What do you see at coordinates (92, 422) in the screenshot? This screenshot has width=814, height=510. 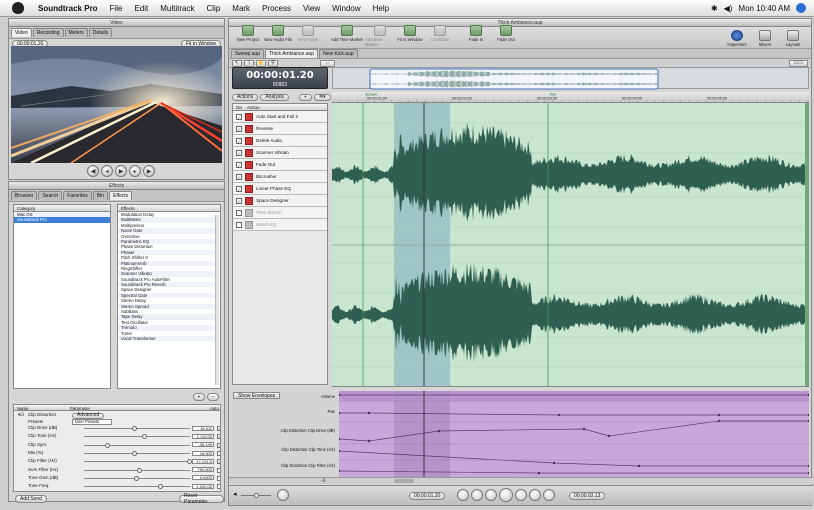 I see `presets-select: User Presets` at bounding box center [92, 422].